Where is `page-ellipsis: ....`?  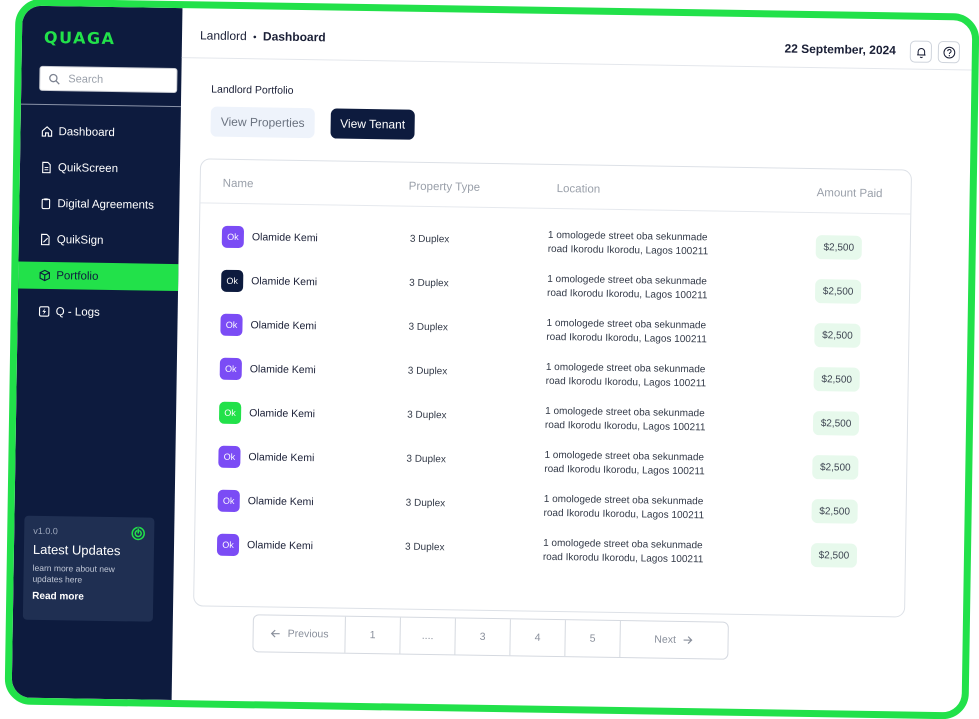 page-ellipsis: .... is located at coordinates (428, 636).